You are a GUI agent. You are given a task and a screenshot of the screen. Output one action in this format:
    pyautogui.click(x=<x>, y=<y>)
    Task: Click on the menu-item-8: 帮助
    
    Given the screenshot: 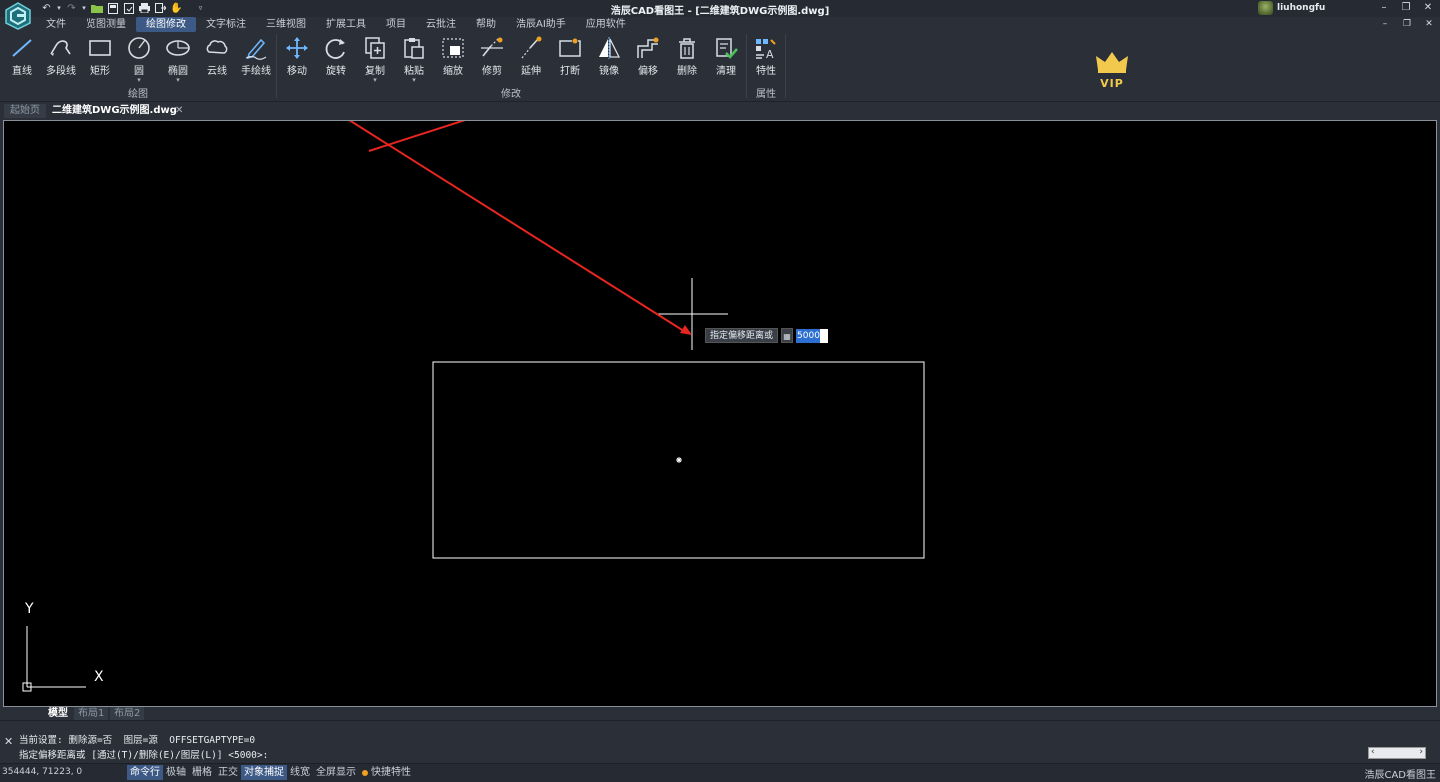 What is the action you would take?
    pyautogui.click(x=486, y=24)
    